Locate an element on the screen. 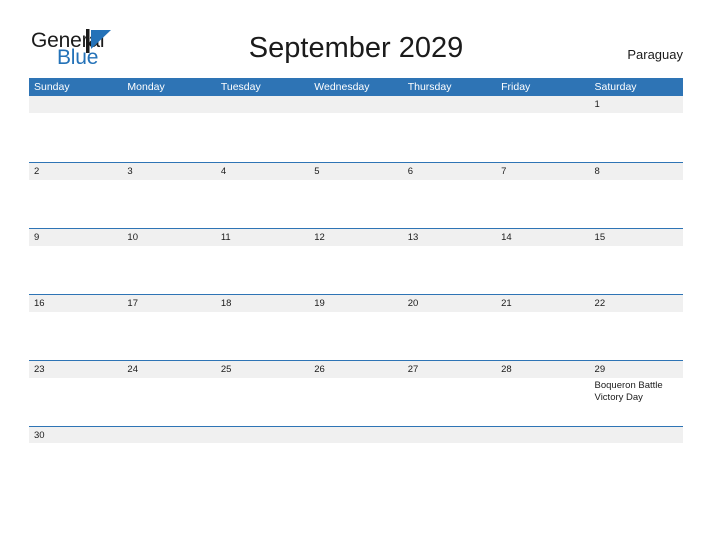  week-date-strip: 30 is located at coordinates (356, 435).